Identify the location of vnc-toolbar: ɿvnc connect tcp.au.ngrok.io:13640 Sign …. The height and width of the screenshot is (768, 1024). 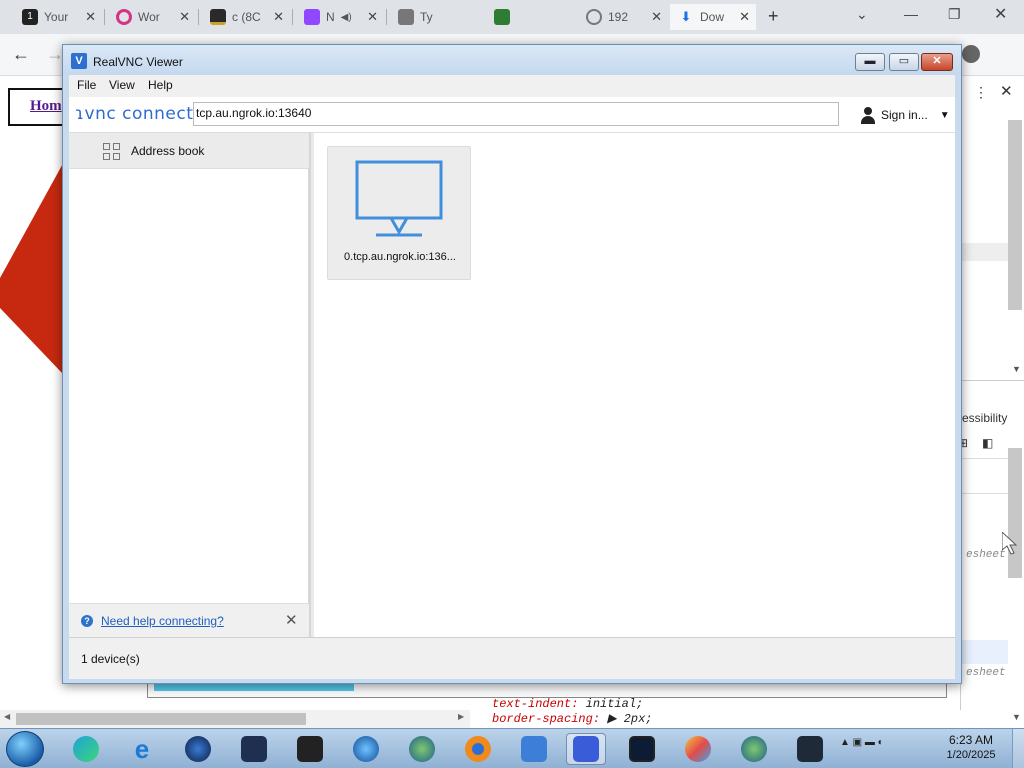
(512, 115).